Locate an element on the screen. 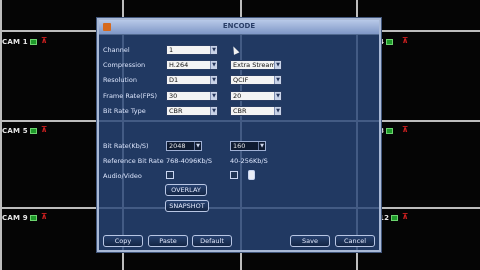 The width and height of the screenshot is (480, 270). audiovideo-extra-checkbox is located at coordinates (234, 175).